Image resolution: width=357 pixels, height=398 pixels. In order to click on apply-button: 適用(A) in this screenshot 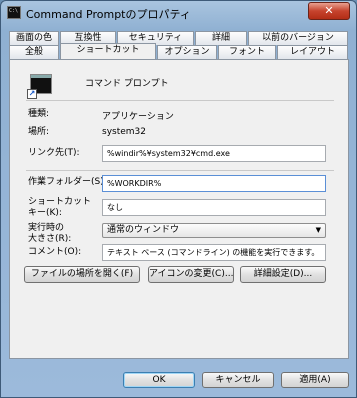, I will do `click(315, 380)`.